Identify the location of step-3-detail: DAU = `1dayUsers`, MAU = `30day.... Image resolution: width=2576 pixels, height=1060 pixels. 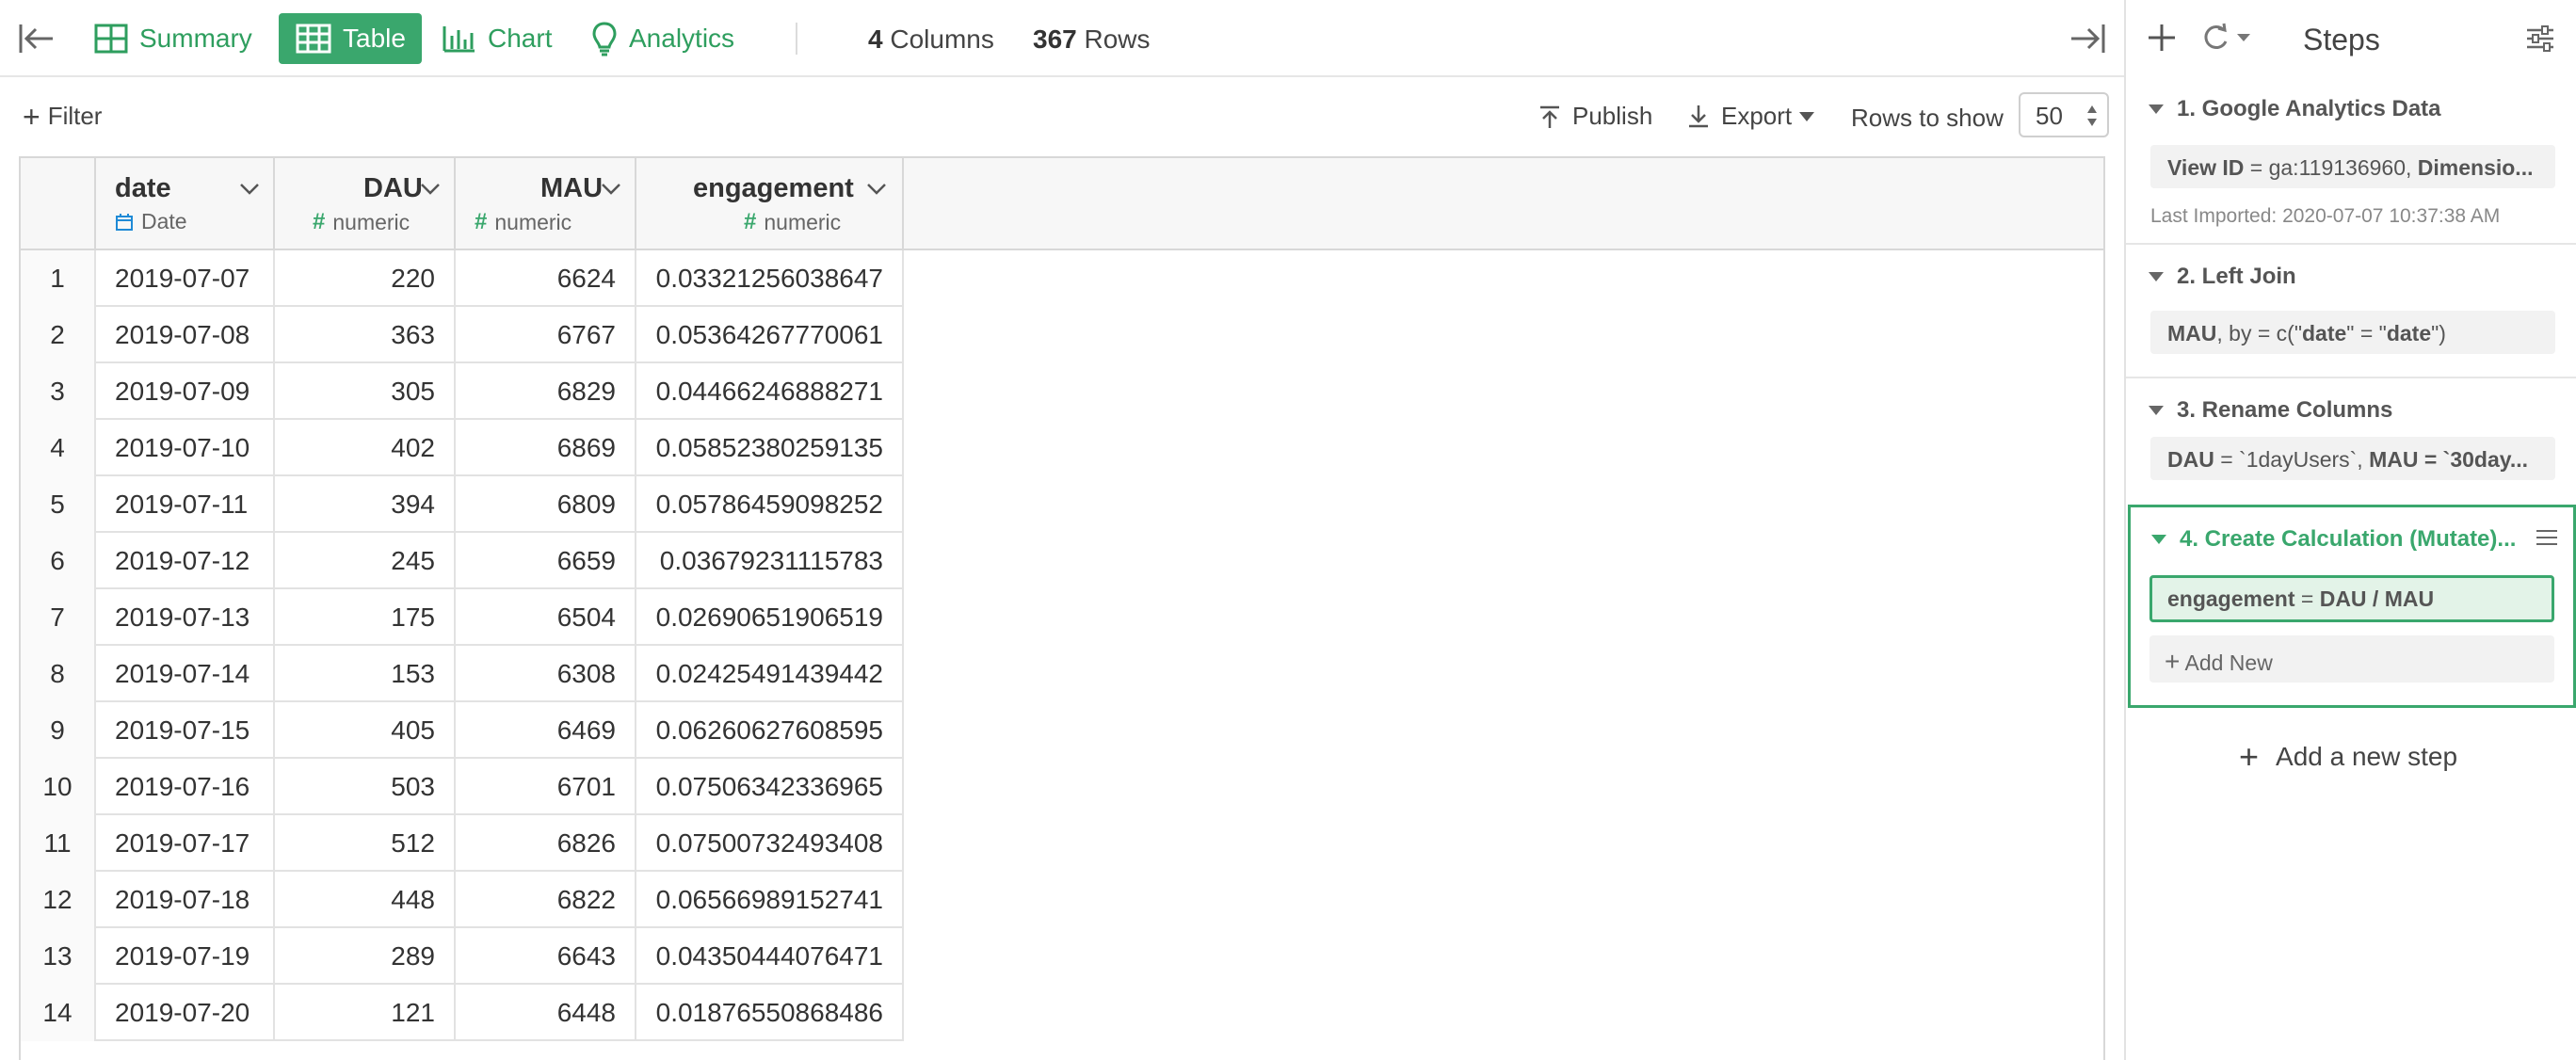
(2352, 458).